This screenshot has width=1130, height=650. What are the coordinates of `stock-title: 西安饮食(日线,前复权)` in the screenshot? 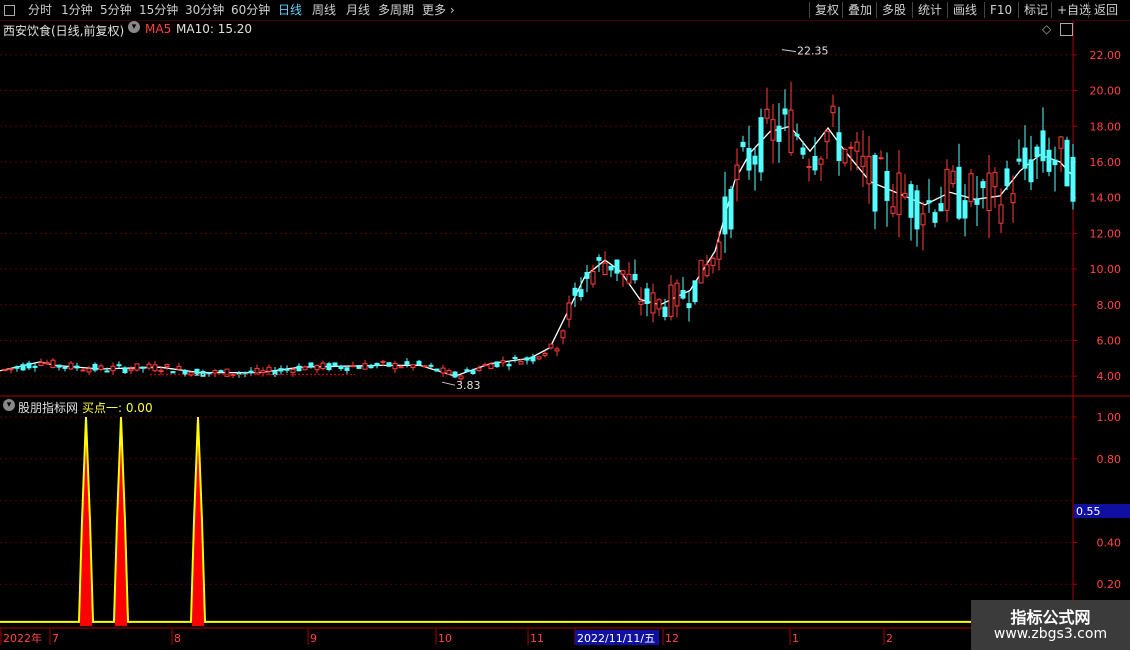 It's located at (63, 30).